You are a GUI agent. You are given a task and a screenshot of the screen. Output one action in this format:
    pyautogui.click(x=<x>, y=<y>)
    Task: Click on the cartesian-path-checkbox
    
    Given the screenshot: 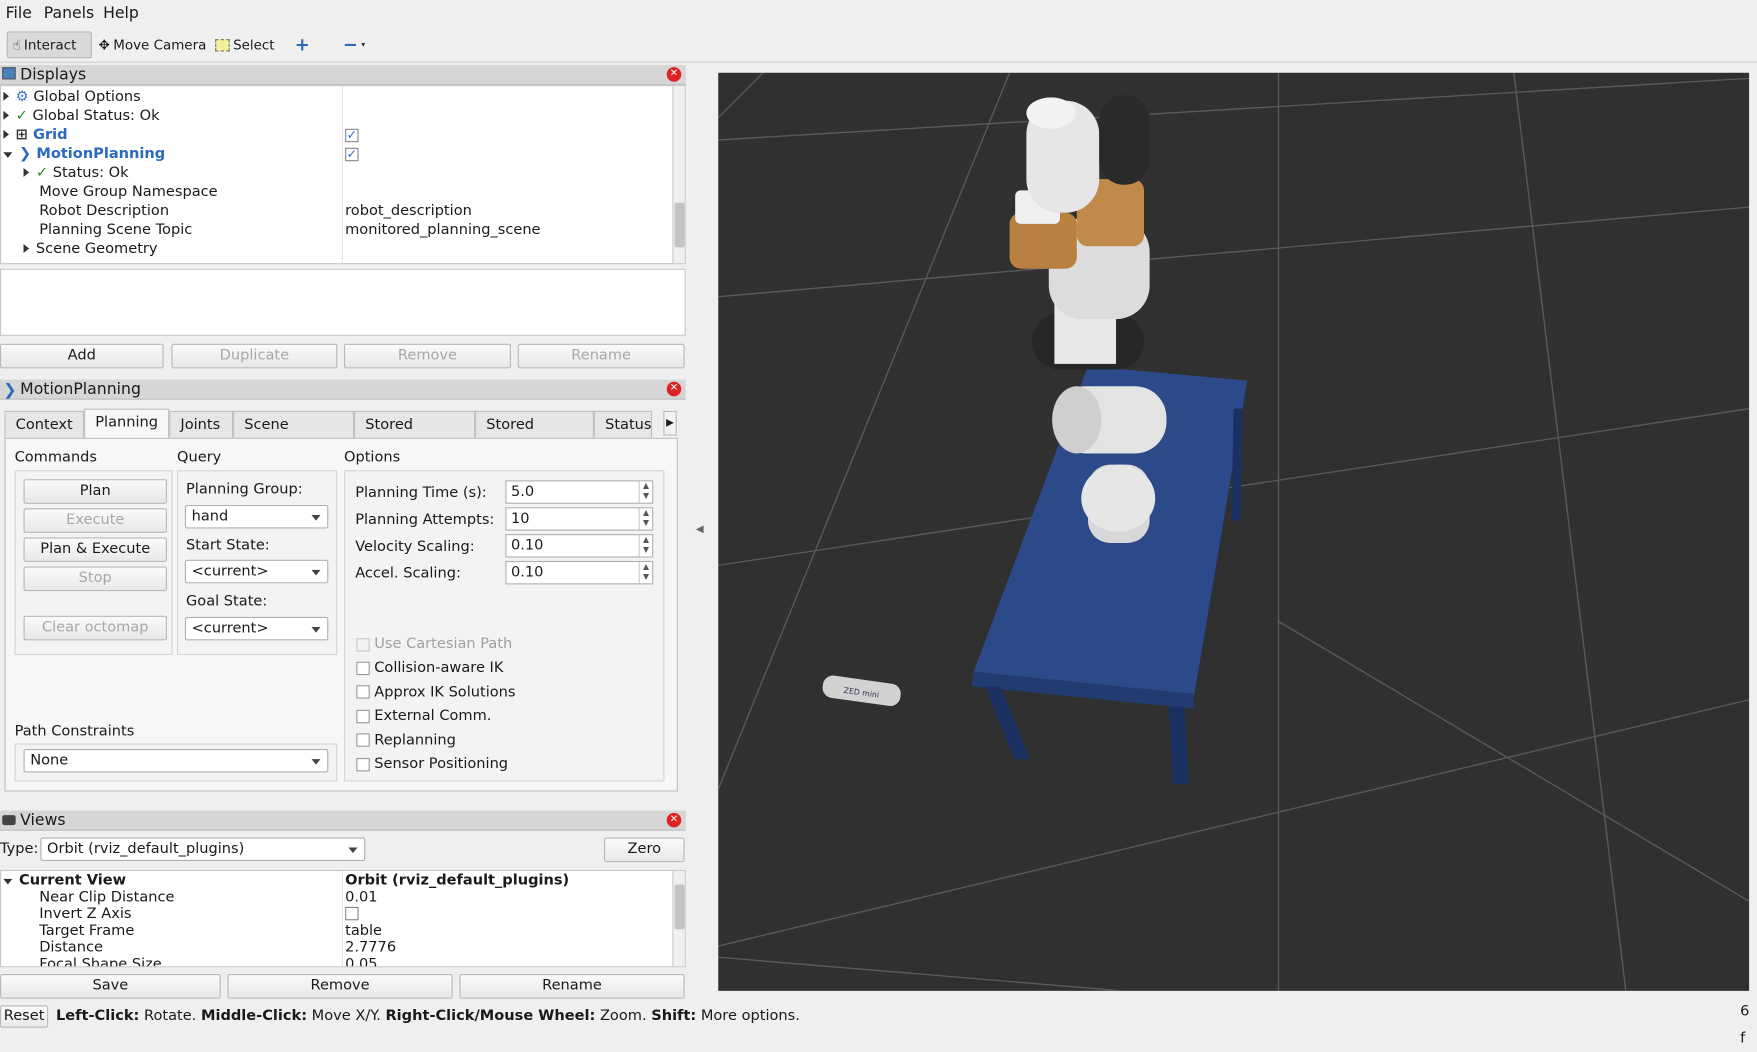 What is the action you would take?
    pyautogui.click(x=363, y=645)
    